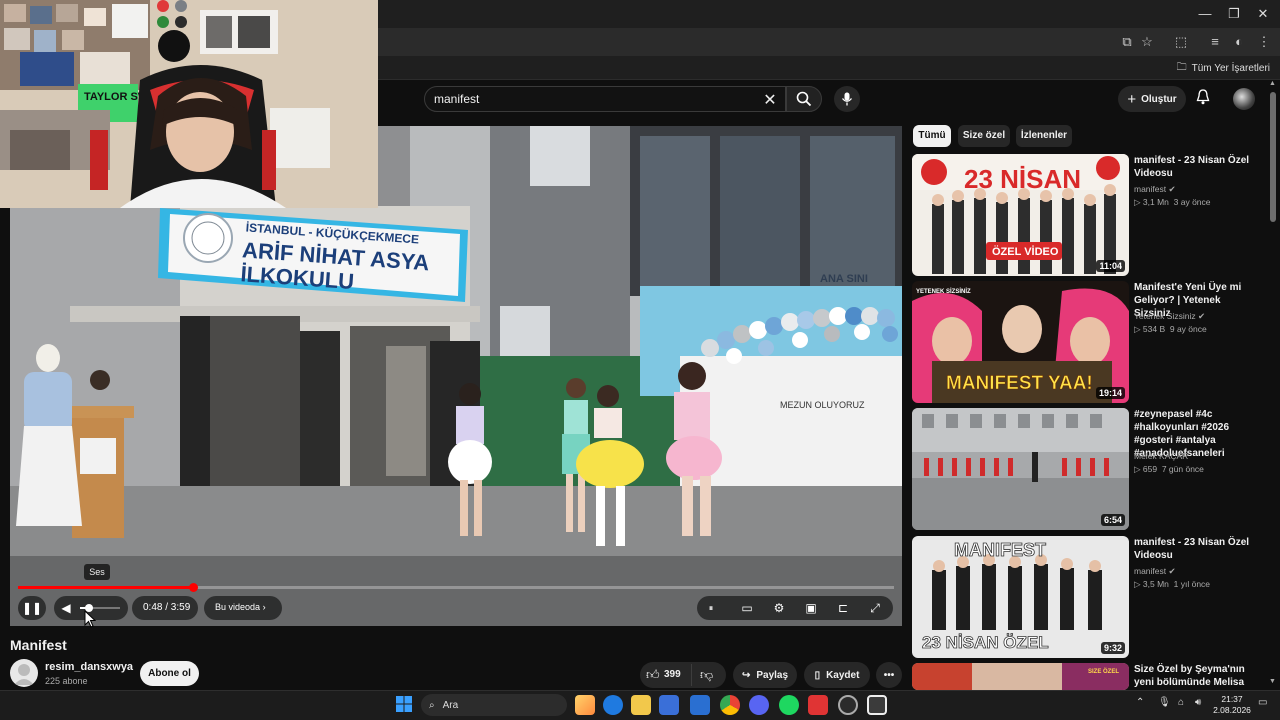 The width and height of the screenshot is (1280, 720). I want to click on edge-browser-icon, so click(613, 705).